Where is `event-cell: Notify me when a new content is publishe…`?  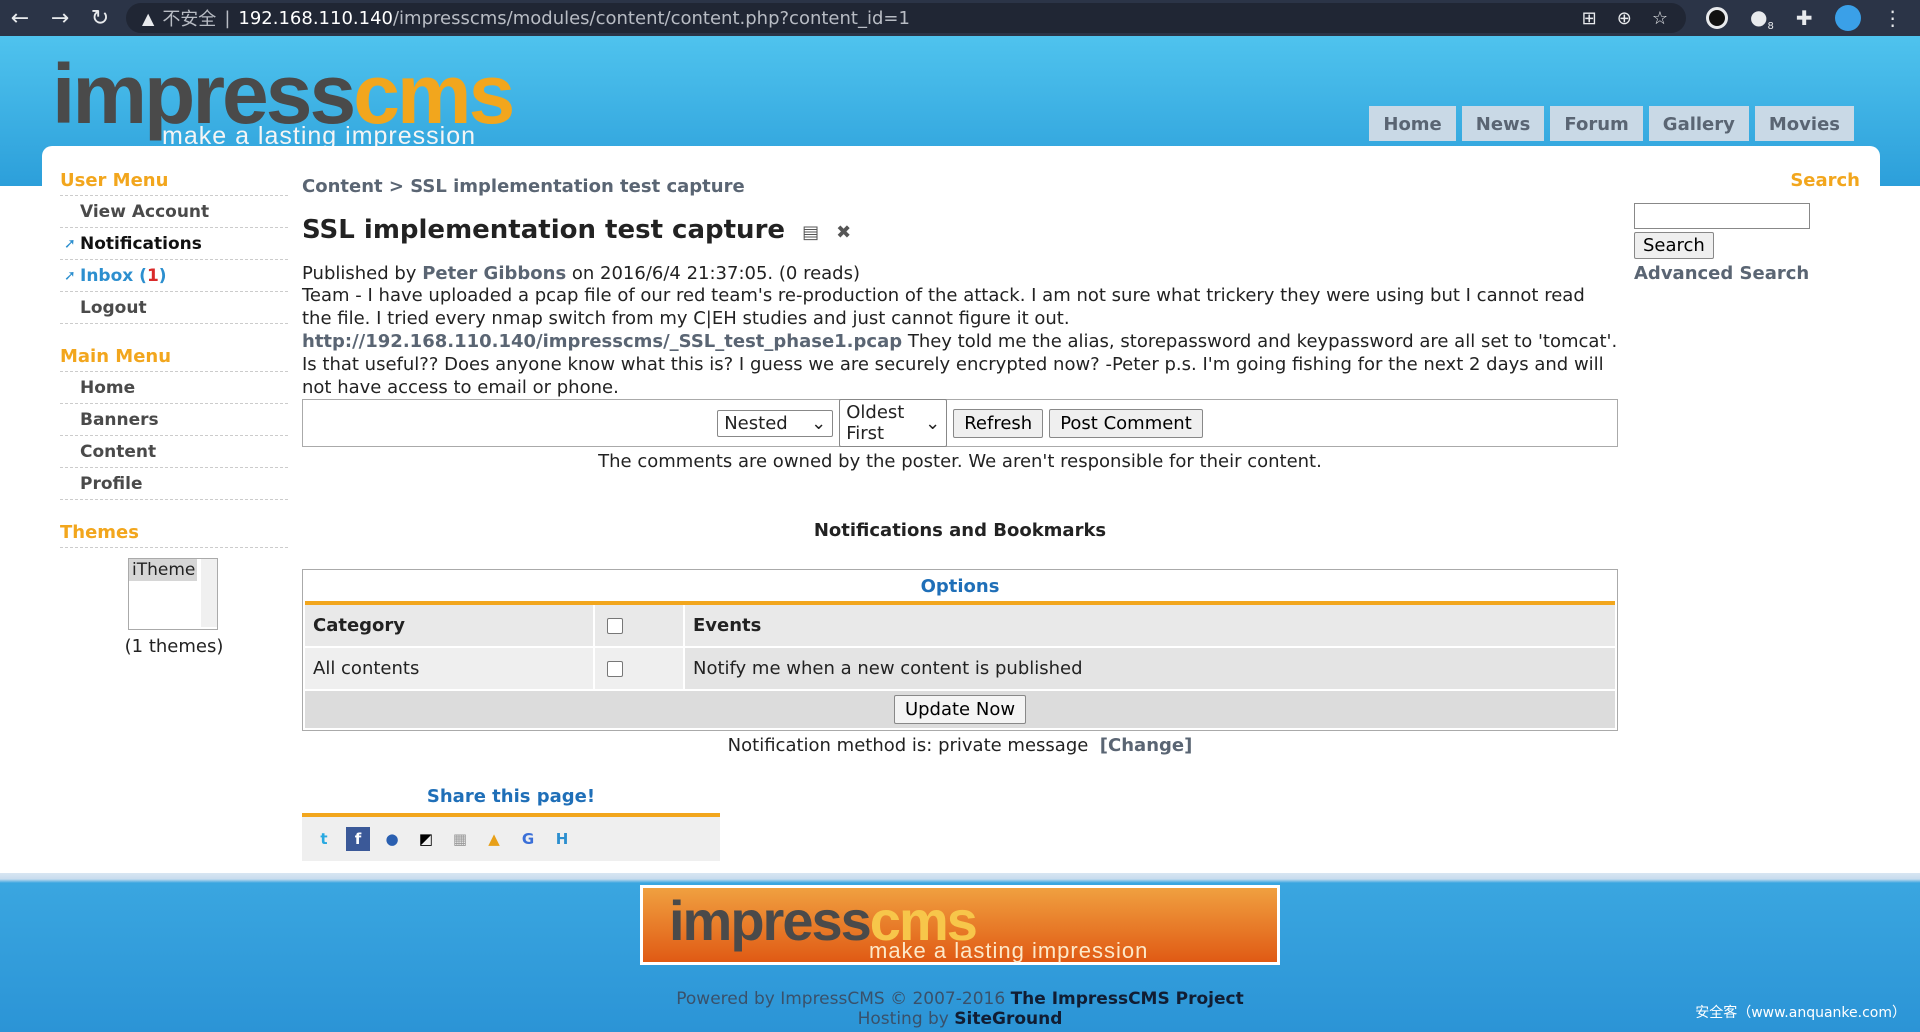
event-cell: Notify me when a new content is publishe… is located at coordinates (1149, 668).